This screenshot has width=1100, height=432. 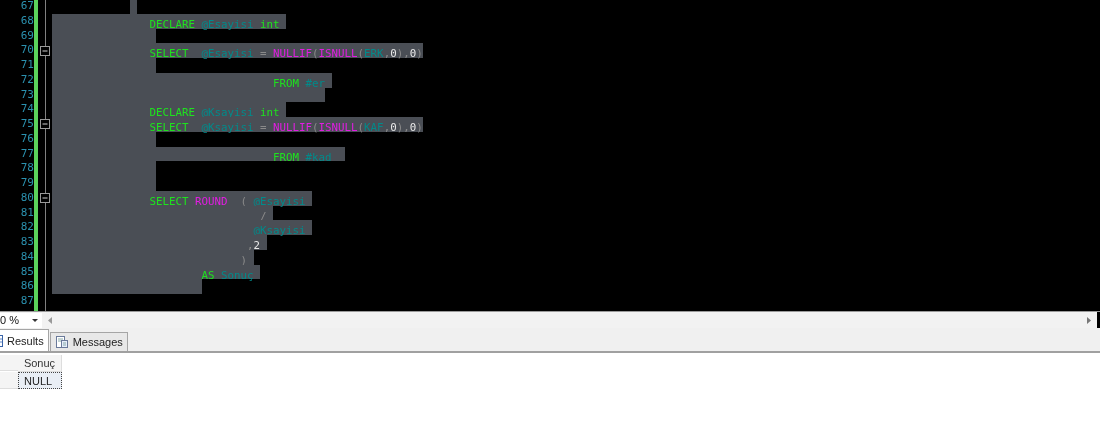 I want to click on line-number: 80, so click(x=26, y=198).